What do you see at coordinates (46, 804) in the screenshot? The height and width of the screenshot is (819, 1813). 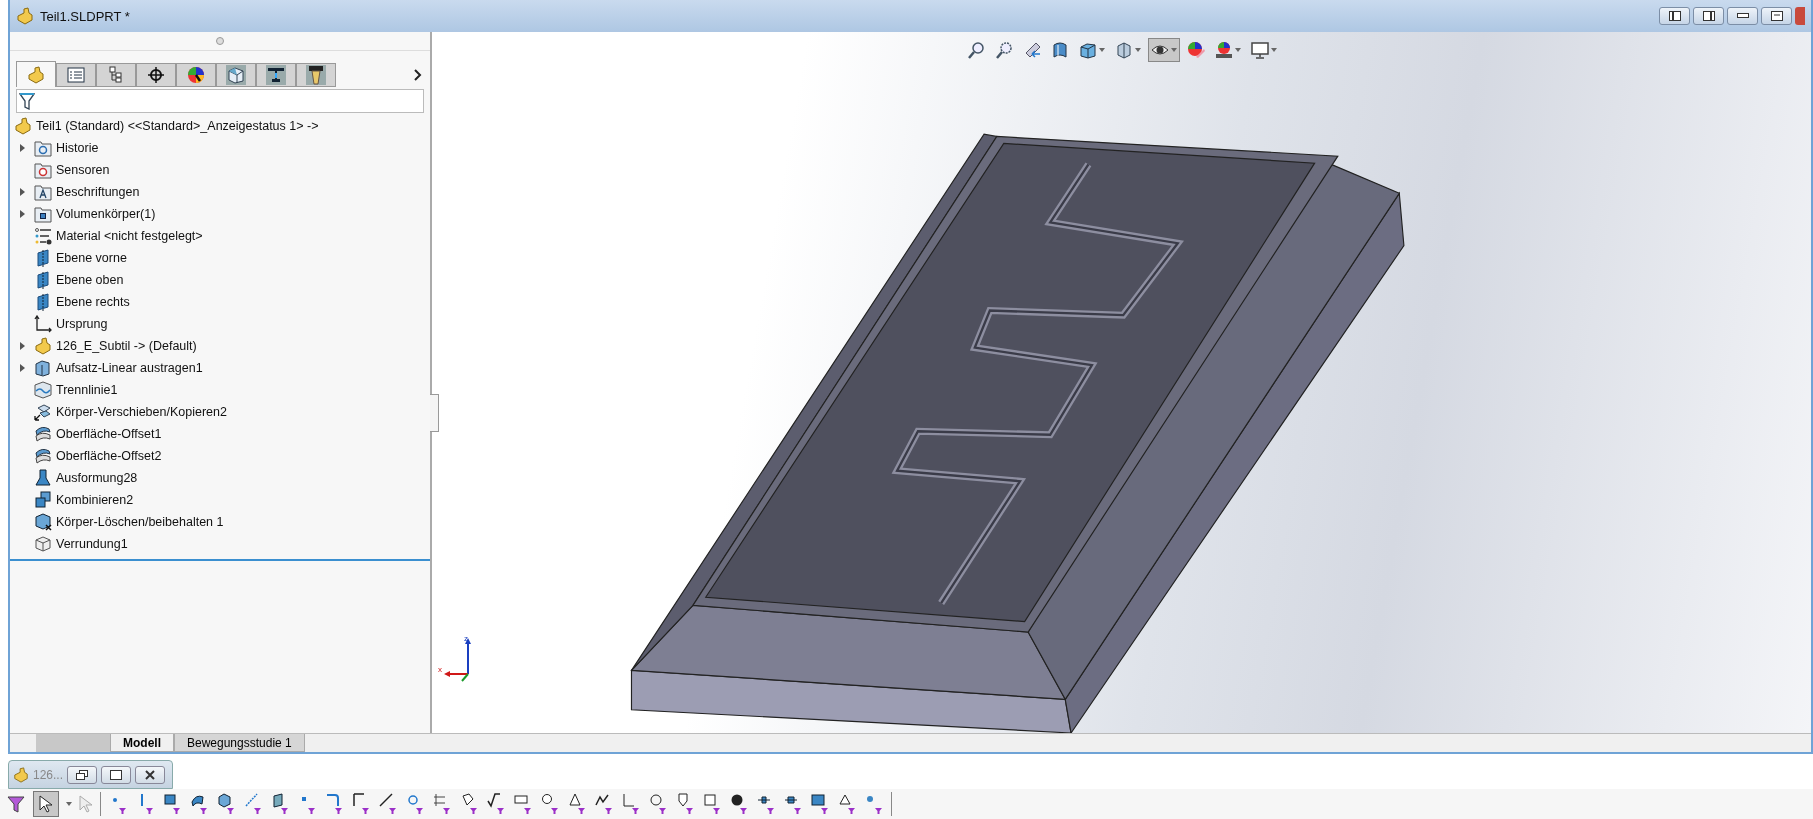 I see `select-tool-button` at bounding box center [46, 804].